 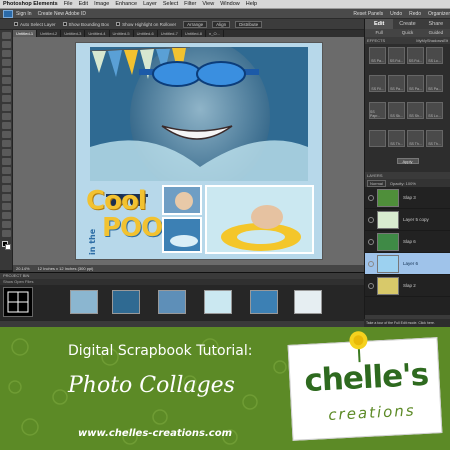 What do you see at coordinates (377, 138) in the screenshot?
I see `effect-thumb` at bounding box center [377, 138].